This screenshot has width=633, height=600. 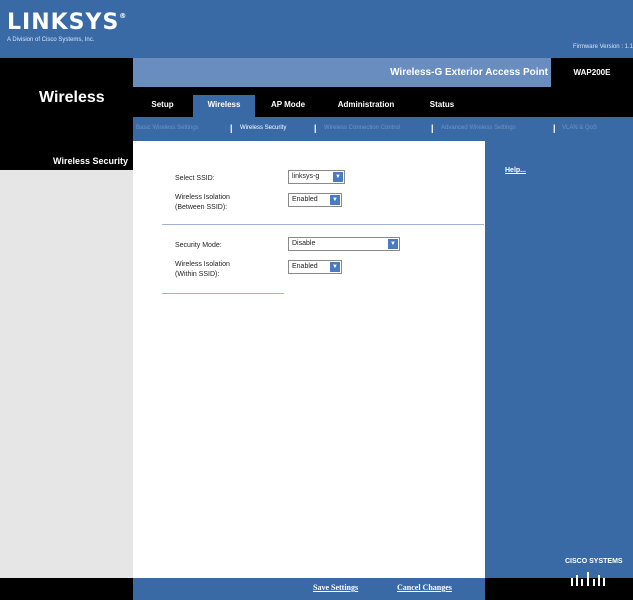 I want to click on tab-wireless: Wireless, so click(x=224, y=106).